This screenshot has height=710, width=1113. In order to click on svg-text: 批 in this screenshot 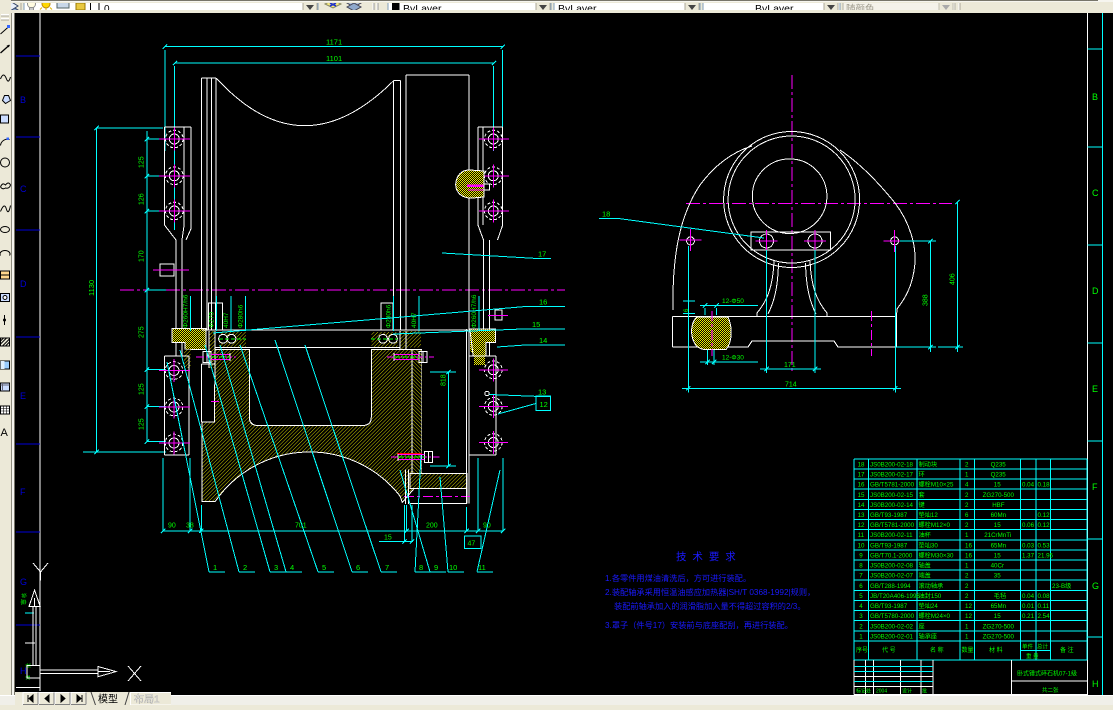, I will do `click(924, 691)`.